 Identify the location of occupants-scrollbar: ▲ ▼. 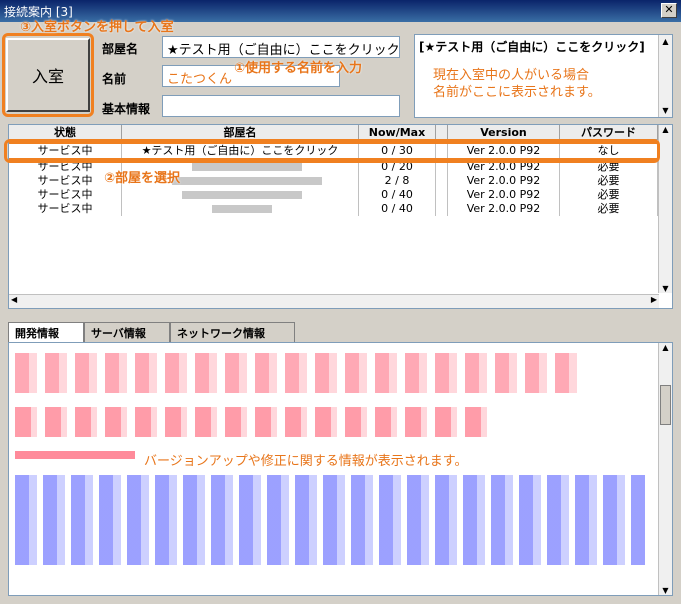
(665, 76).